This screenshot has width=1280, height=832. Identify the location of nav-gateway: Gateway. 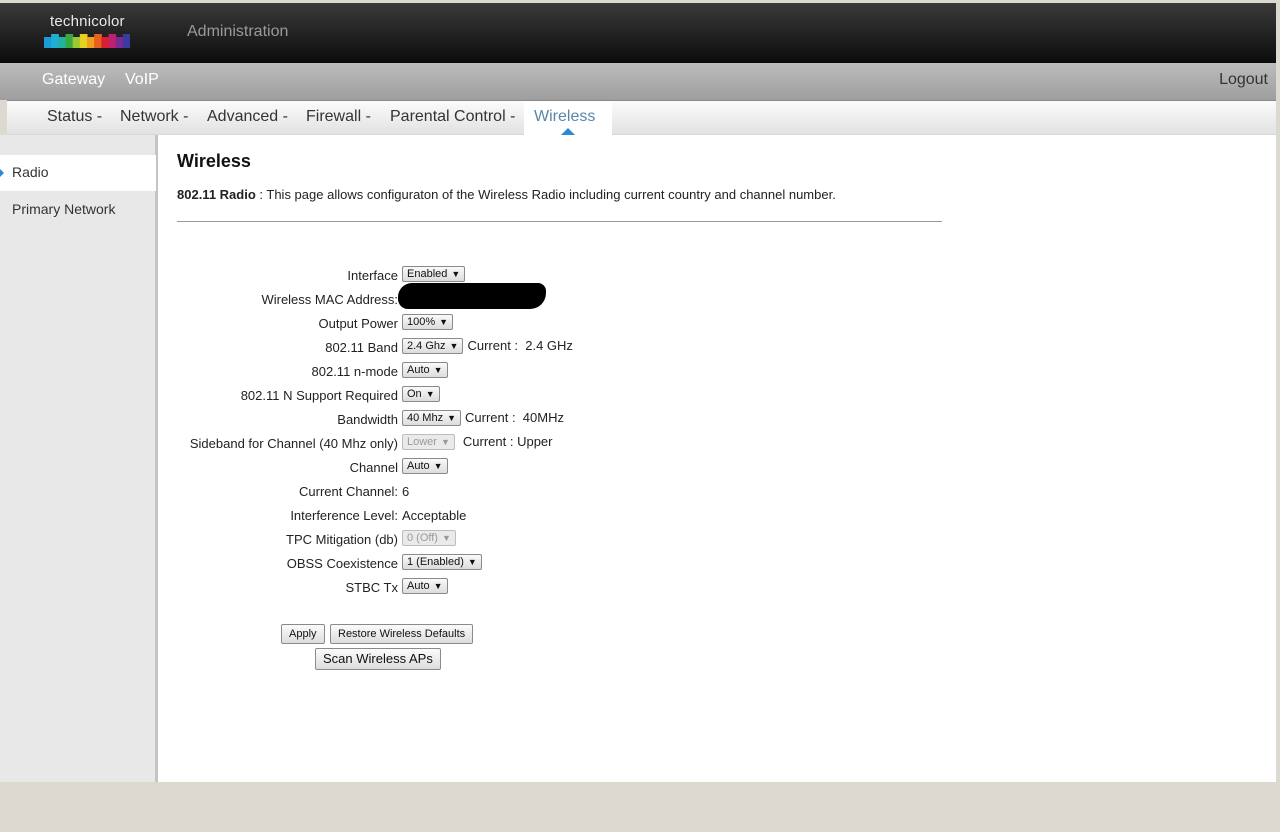
(73, 80).